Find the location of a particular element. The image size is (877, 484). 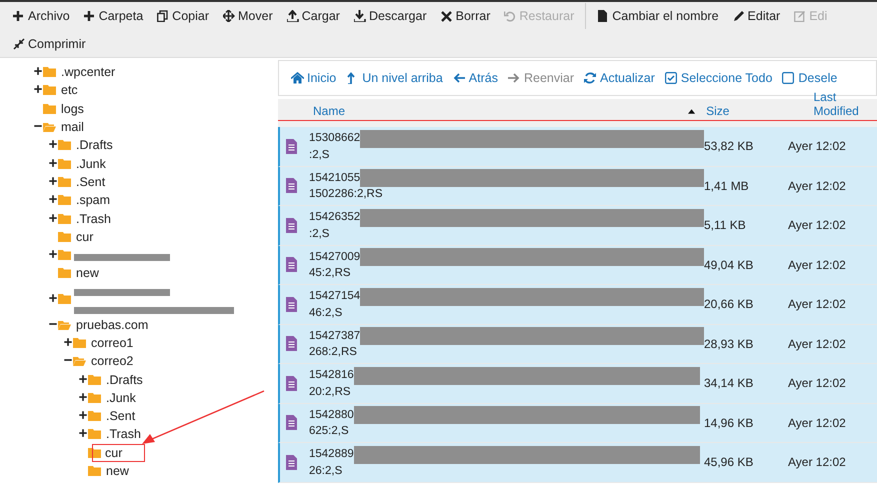

nav-button: Actualizar is located at coordinates (620, 78).